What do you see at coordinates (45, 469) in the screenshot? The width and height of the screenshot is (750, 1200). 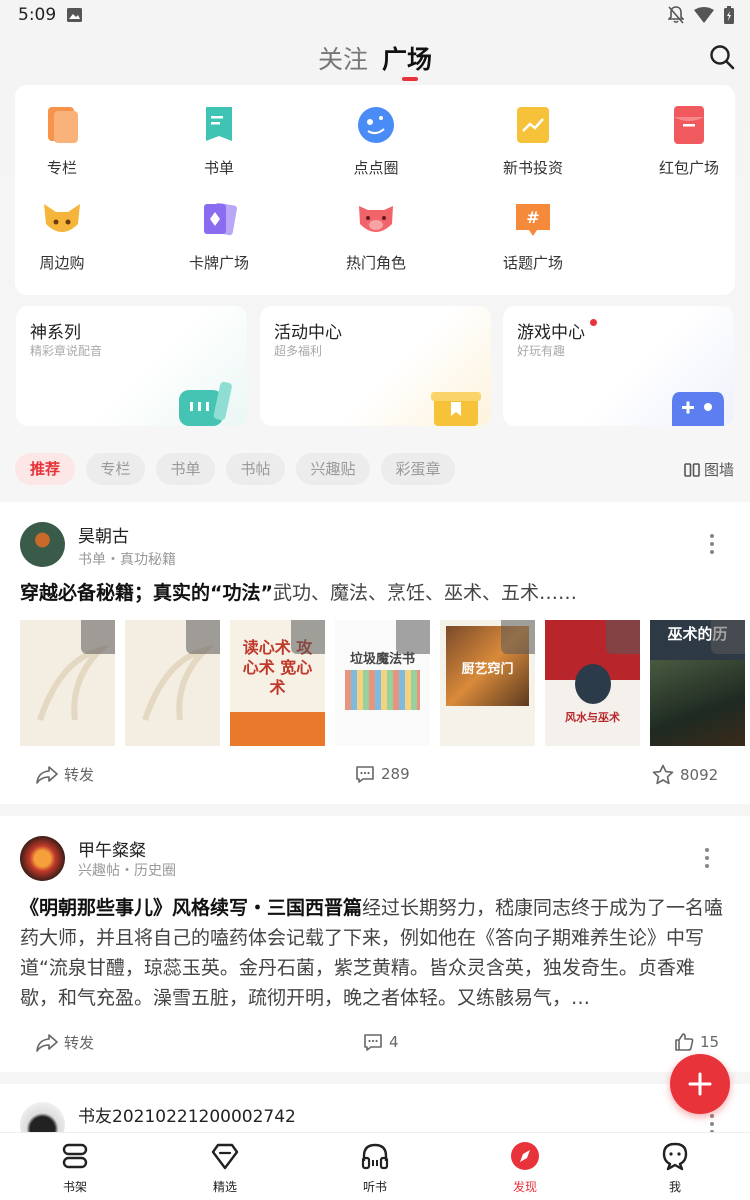 I see `filter-chip-recommend: 推荐` at bounding box center [45, 469].